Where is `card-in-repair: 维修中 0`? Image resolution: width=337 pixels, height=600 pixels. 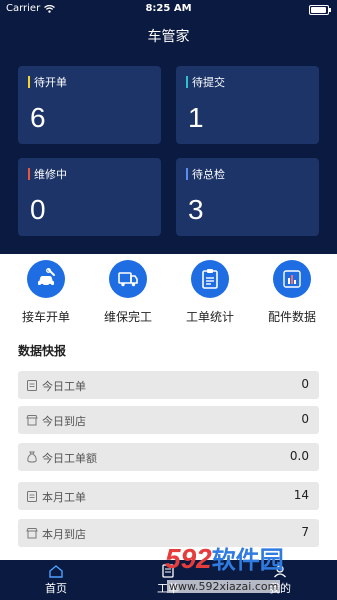
card-in-repair: 维修中 0 is located at coordinates (89, 197).